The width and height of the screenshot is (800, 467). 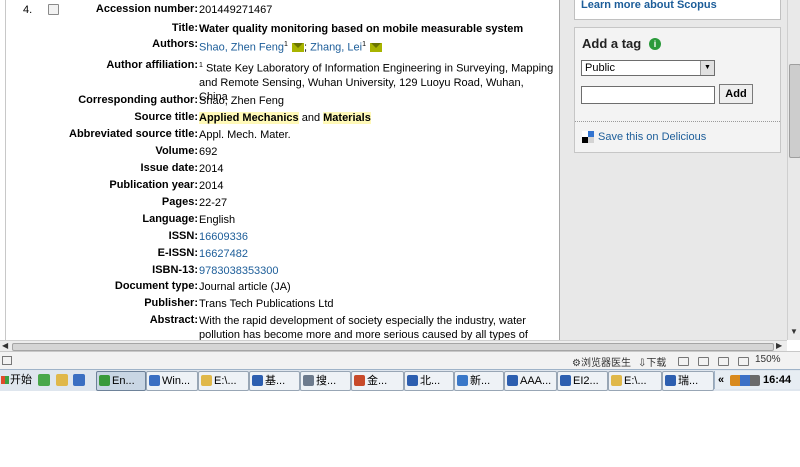 What do you see at coordinates (28, 10) in the screenshot?
I see `record-number: 4.` at bounding box center [28, 10].